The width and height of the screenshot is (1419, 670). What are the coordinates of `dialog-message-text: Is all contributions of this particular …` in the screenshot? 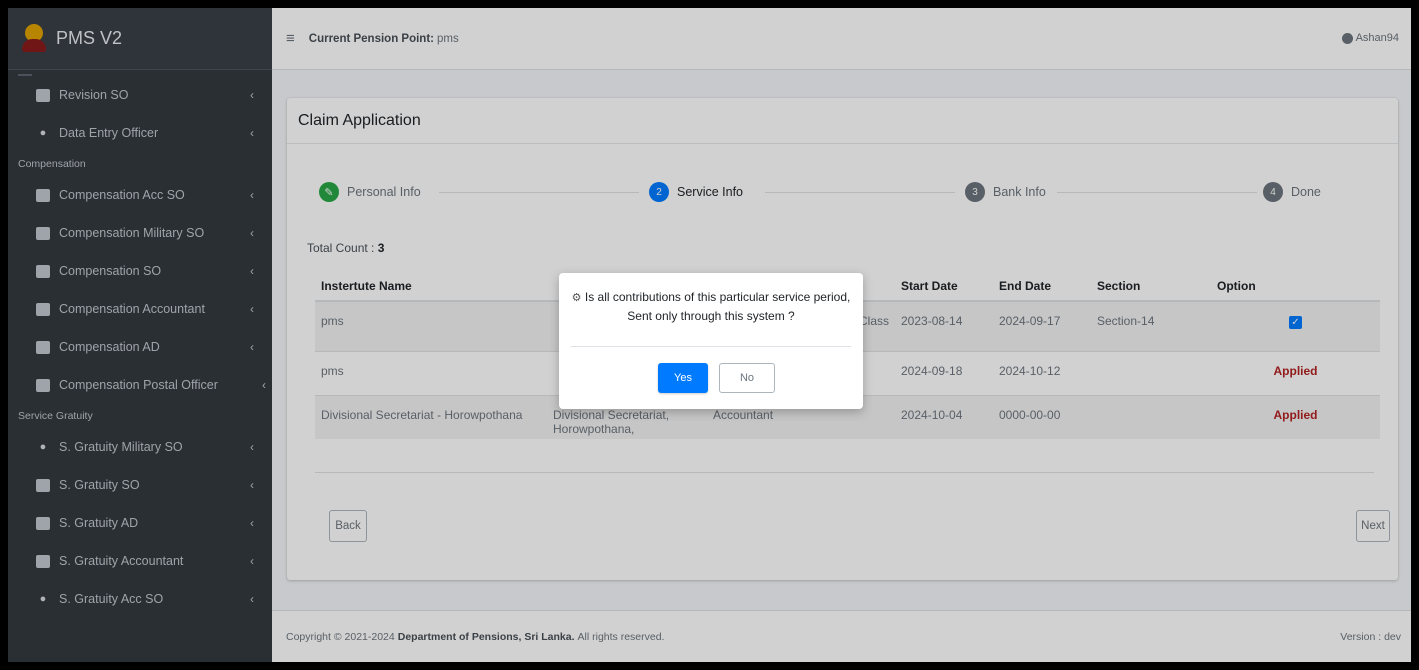 It's located at (717, 306).